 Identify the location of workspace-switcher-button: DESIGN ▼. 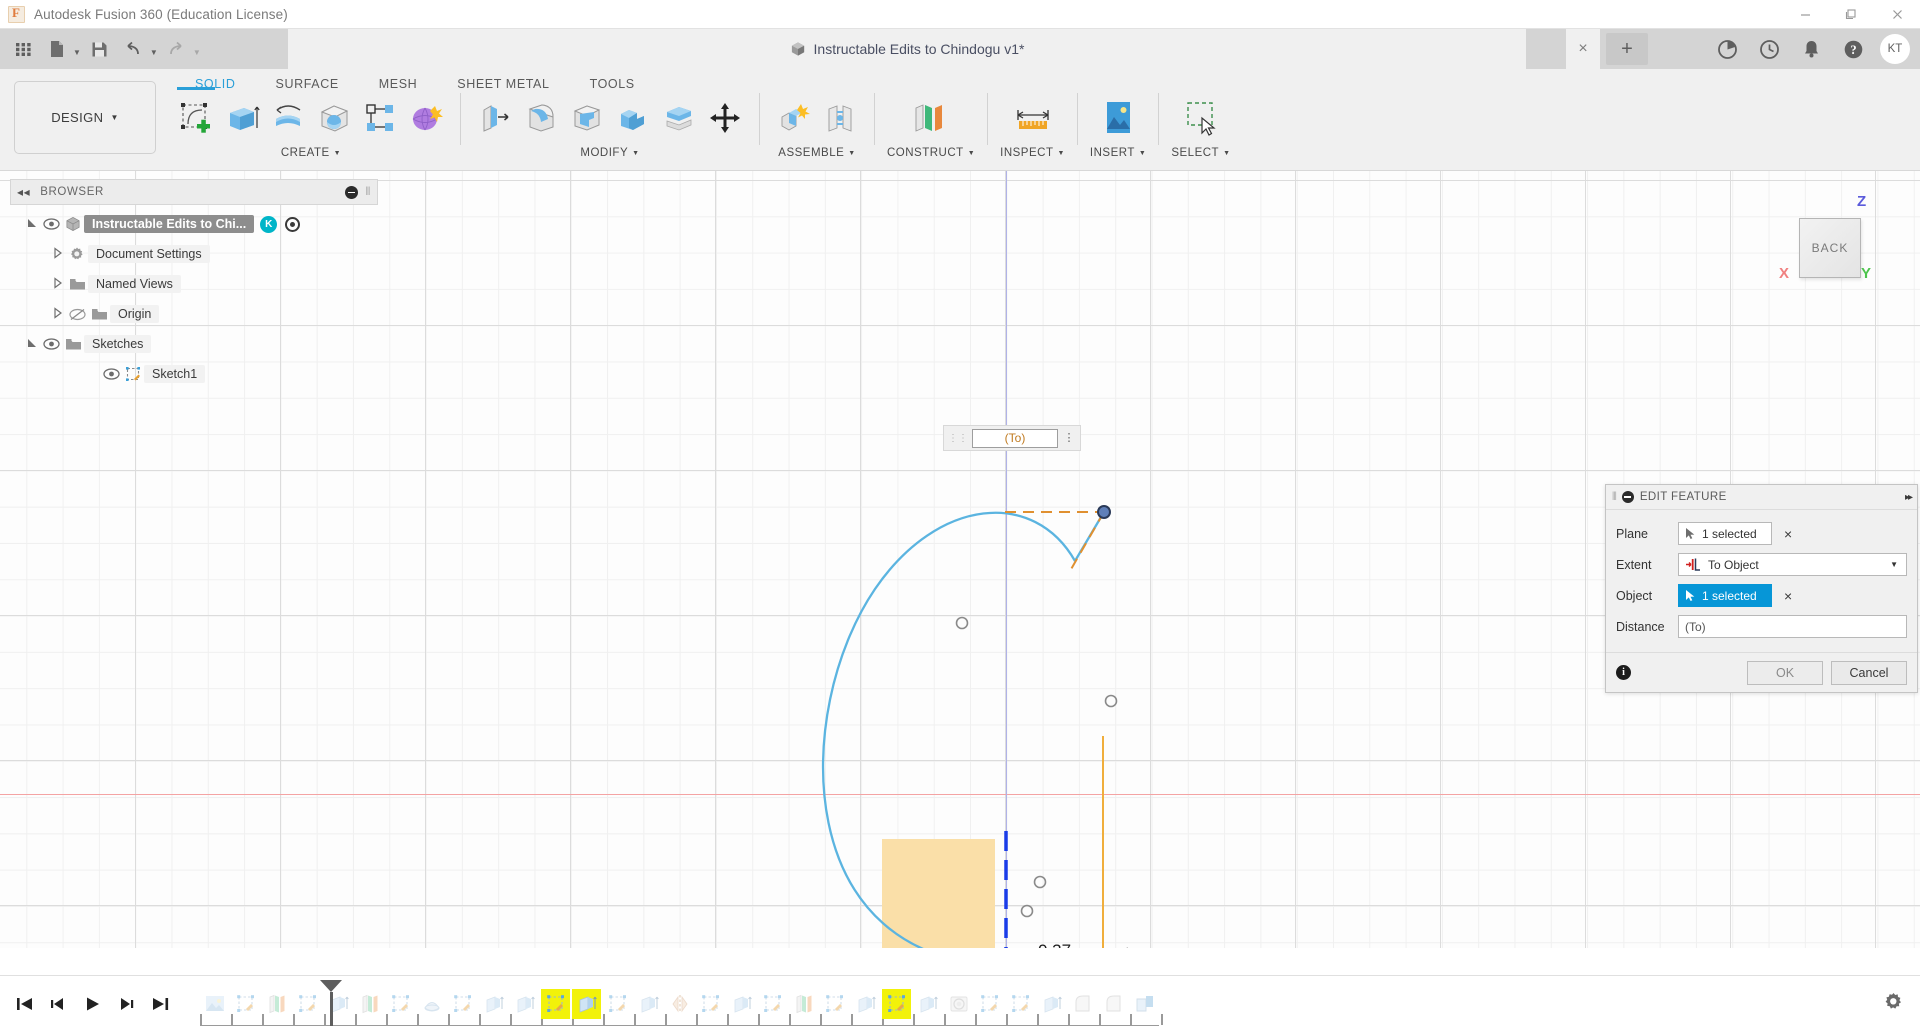
(85, 117).